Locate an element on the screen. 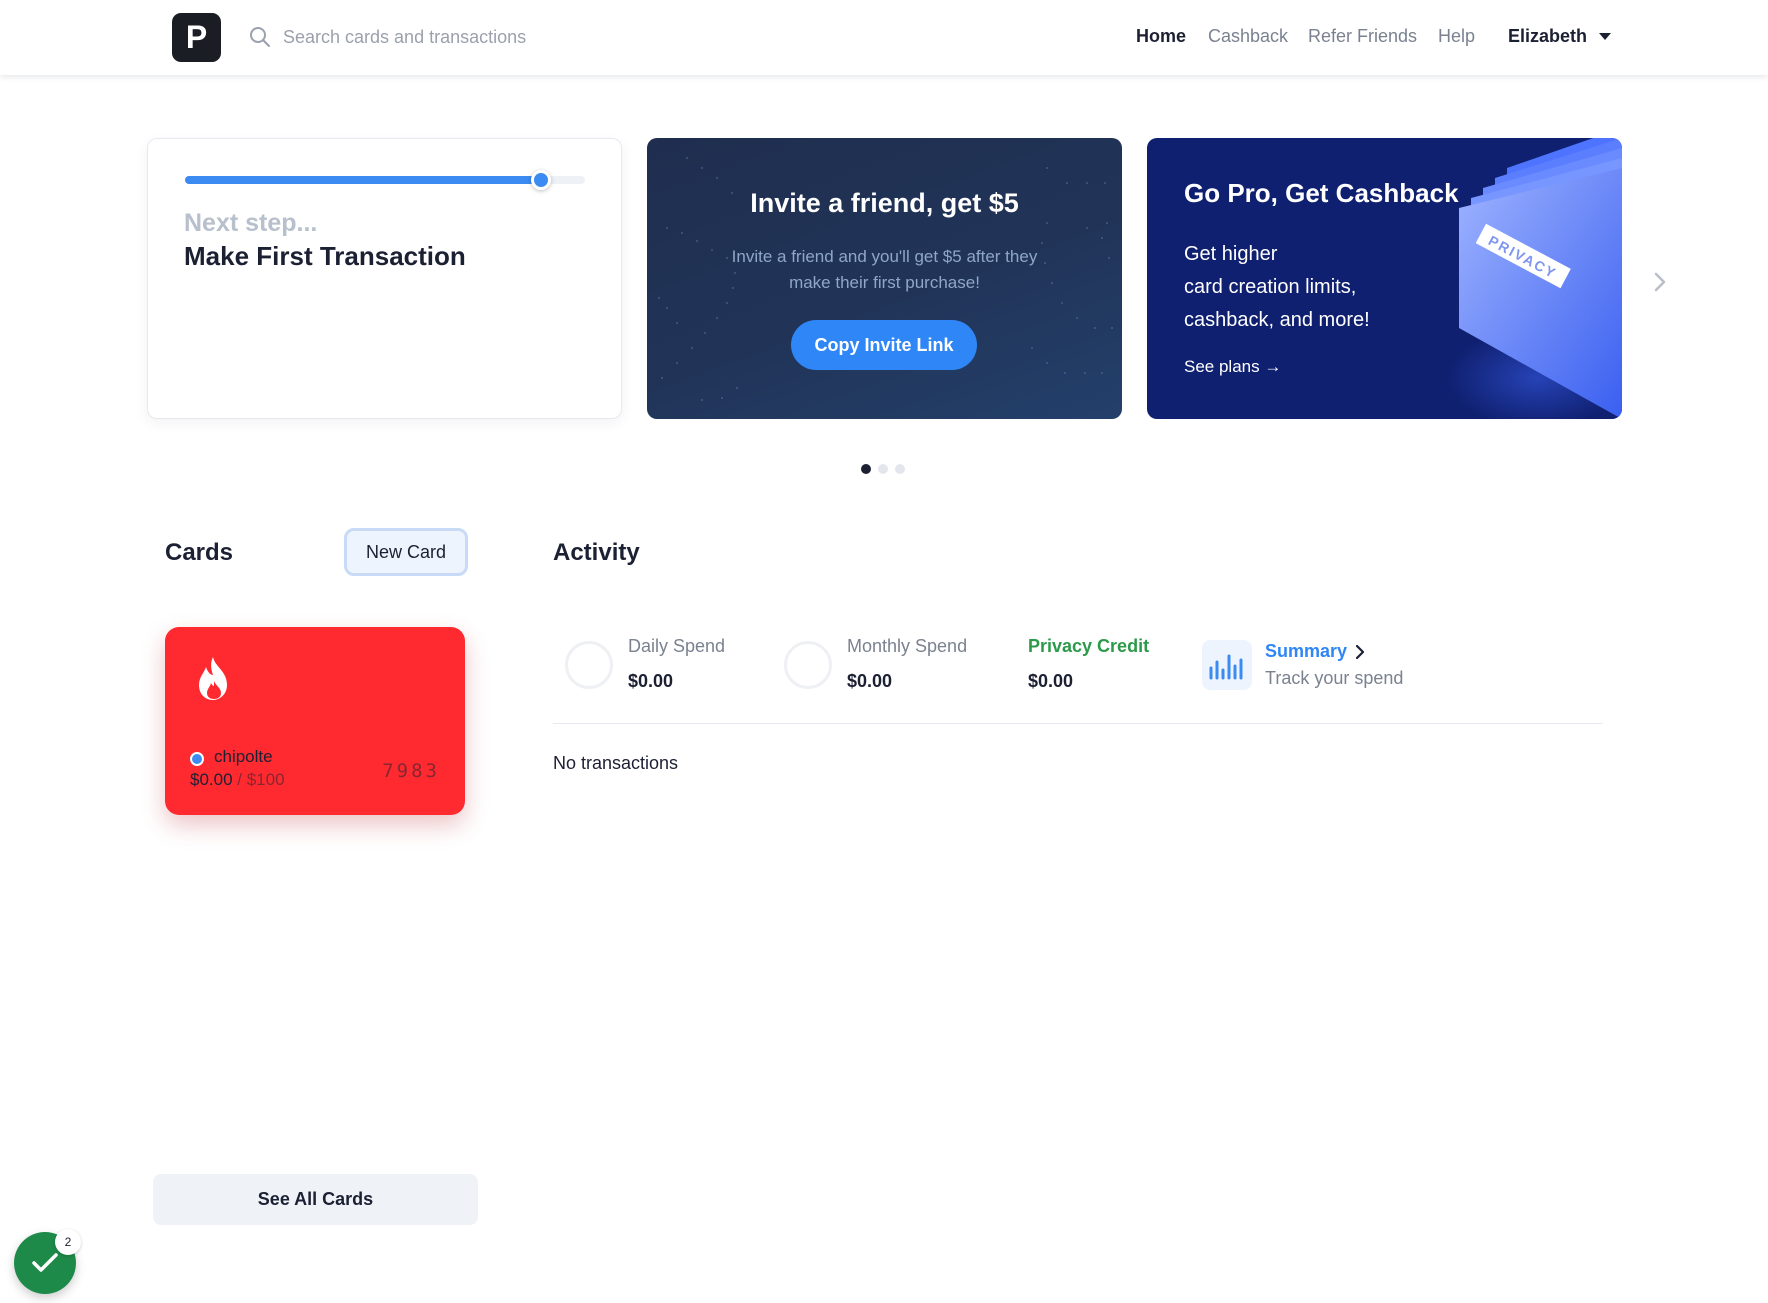  next-step-card: Next step... Make First Transaction is located at coordinates (384, 278).